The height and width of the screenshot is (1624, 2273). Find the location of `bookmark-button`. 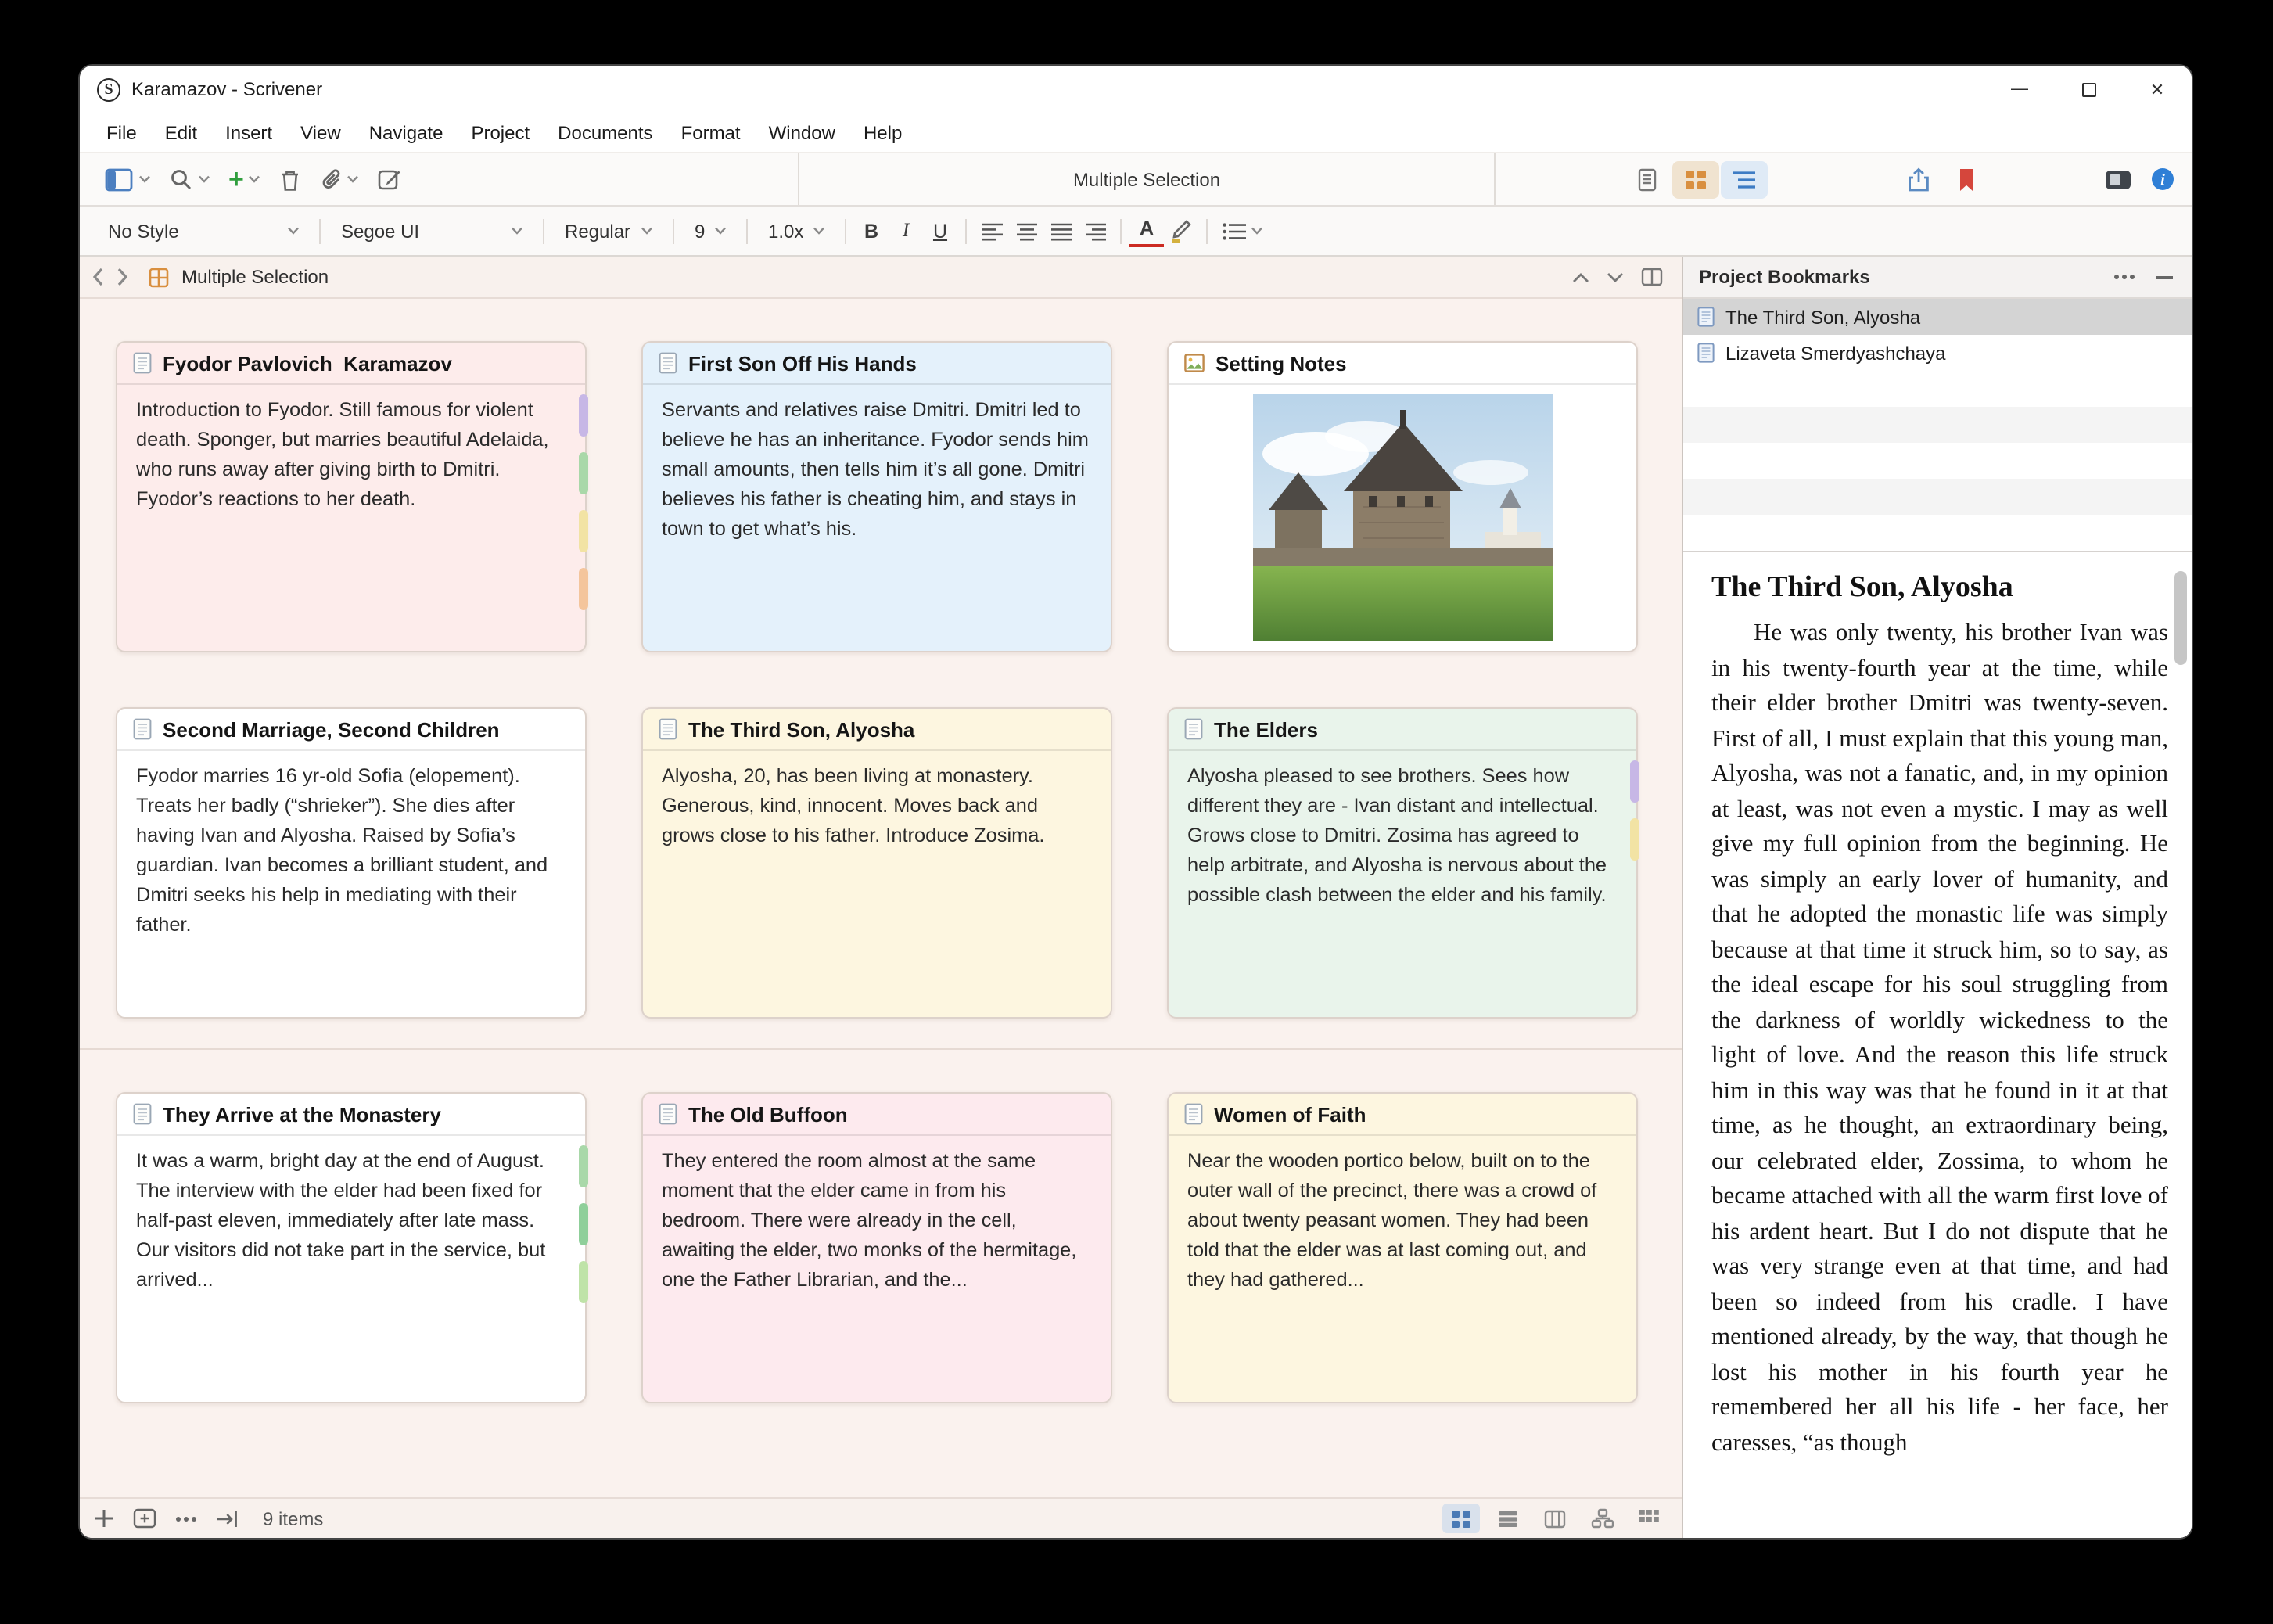

bookmark-button is located at coordinates (1966, 179).